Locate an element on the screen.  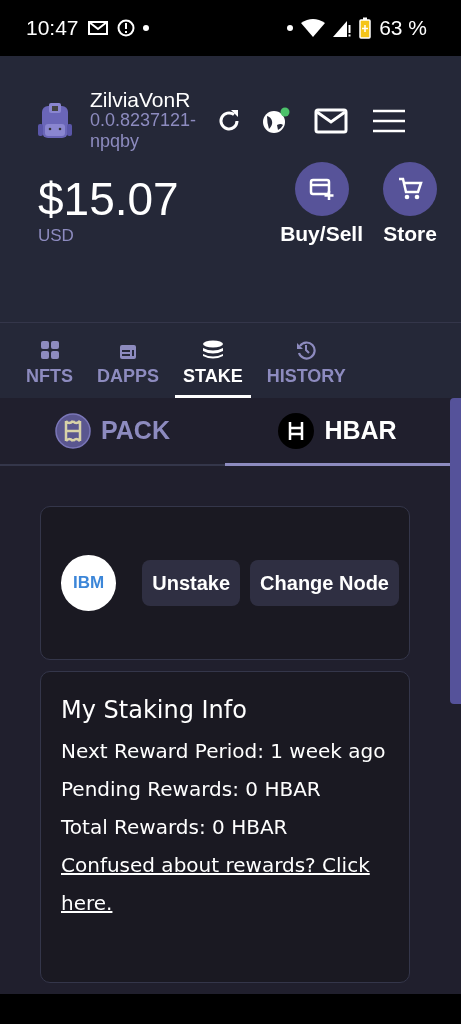
menu-icon is located at coordinates (389, 121).